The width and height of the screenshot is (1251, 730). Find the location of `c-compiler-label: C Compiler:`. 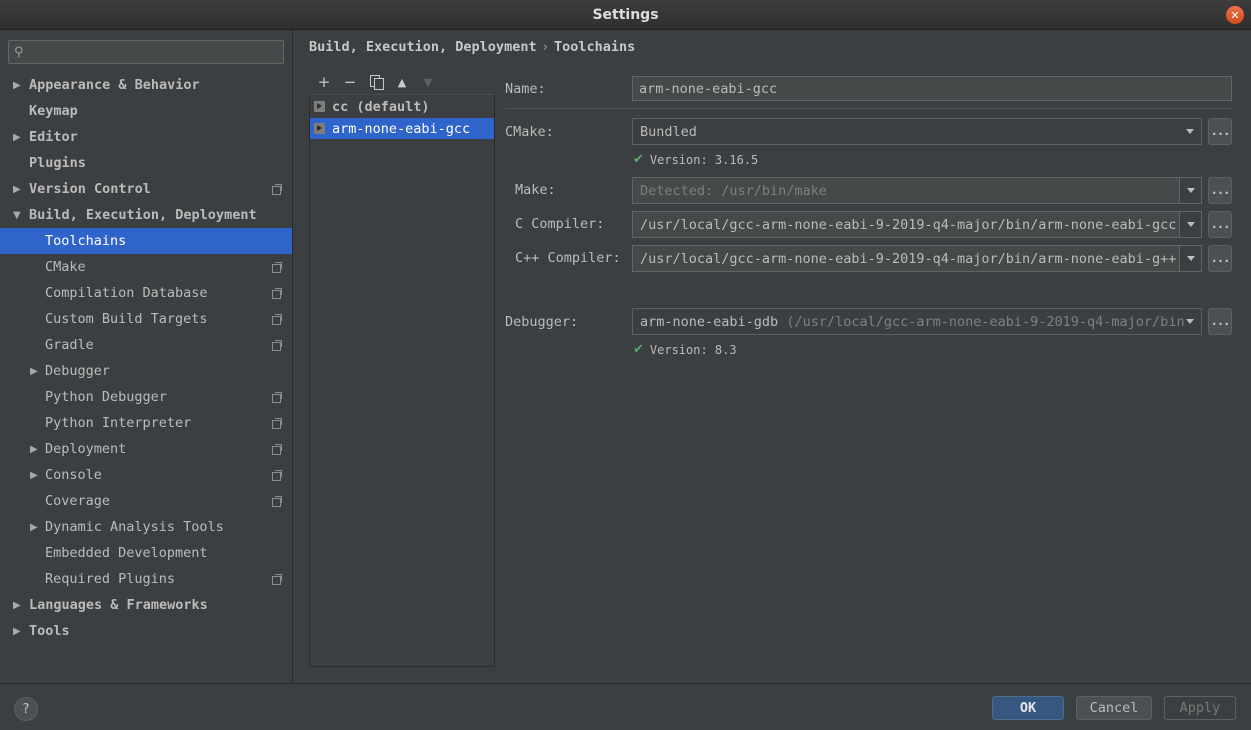

c-compiler-label: C Compiler: is located at coordinates (560, 224).